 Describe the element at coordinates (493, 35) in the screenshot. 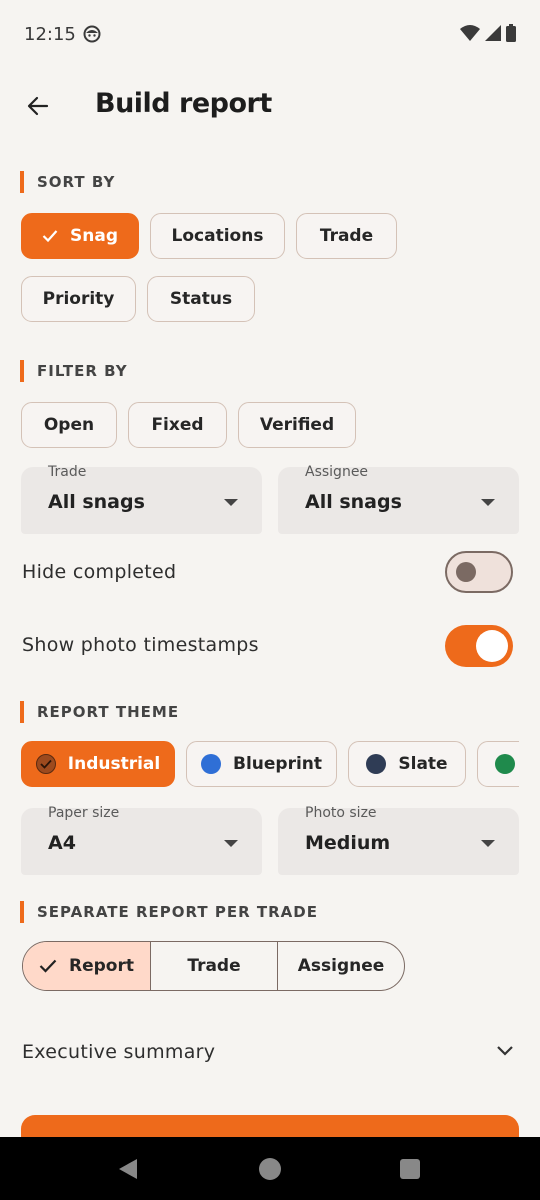

I see `signal-icon` at that location.